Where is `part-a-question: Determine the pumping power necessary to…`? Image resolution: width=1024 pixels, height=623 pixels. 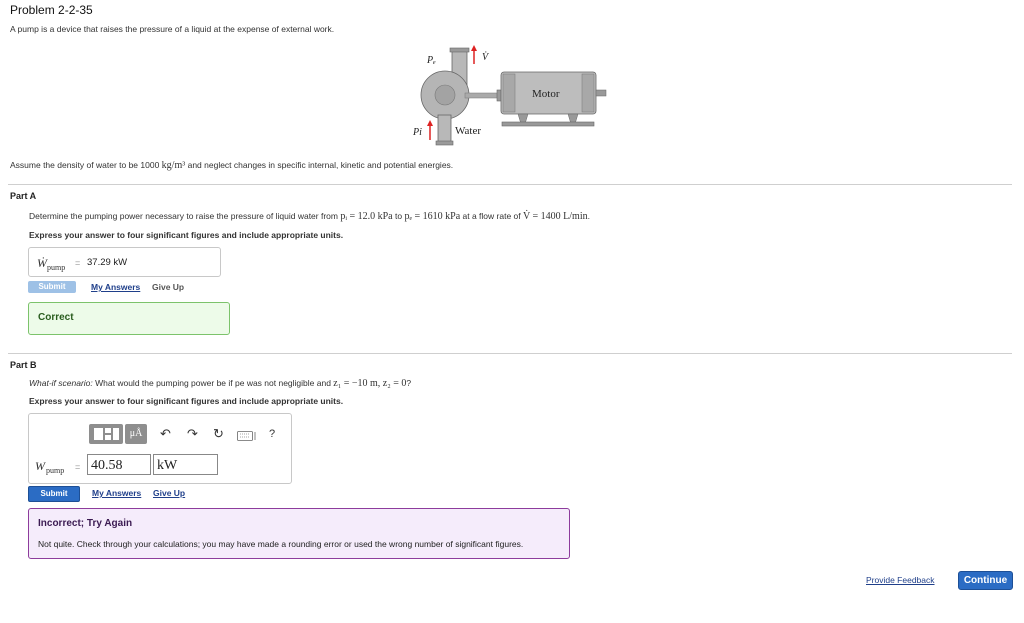
part-a-question: Determine the pumping power necessary to… is located at coordinates (309, 216).